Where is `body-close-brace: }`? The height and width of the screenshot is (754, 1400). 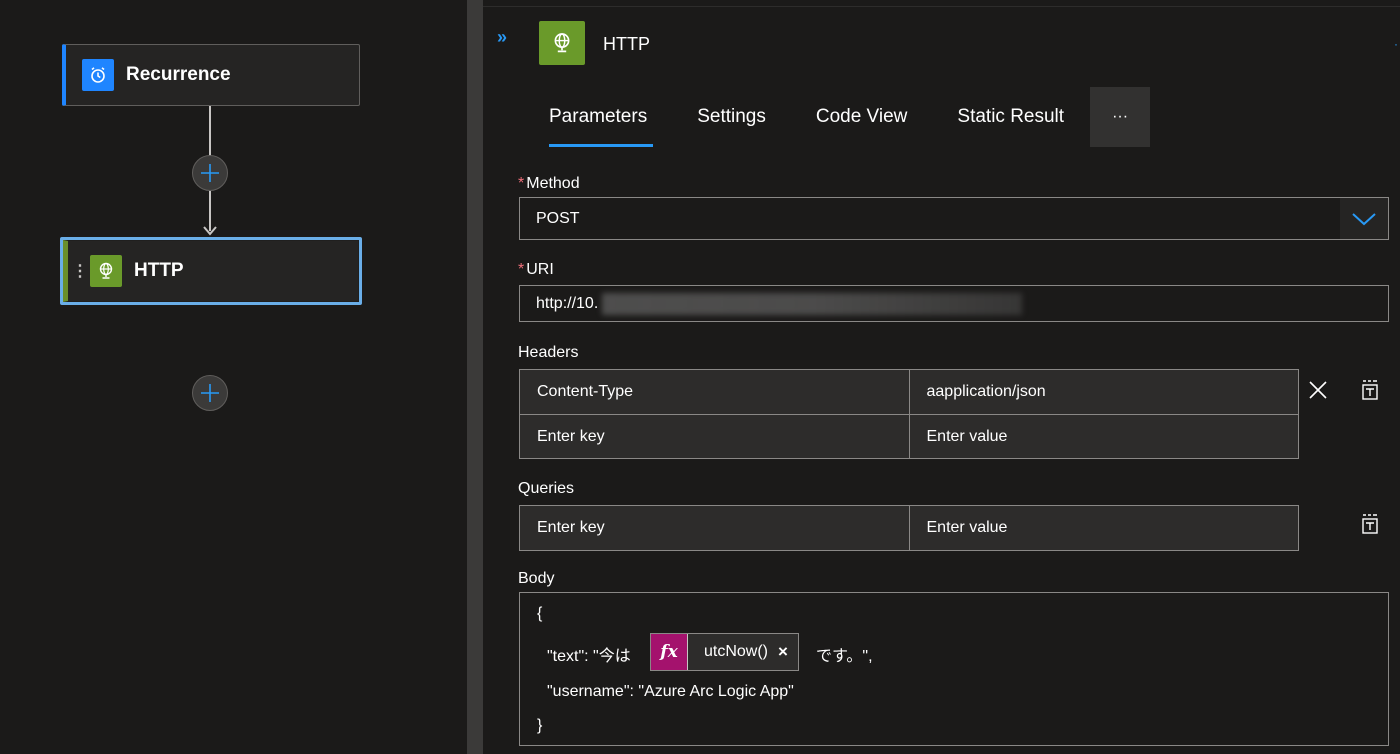 body-close-brace: } is located at coordinates (540, 725).